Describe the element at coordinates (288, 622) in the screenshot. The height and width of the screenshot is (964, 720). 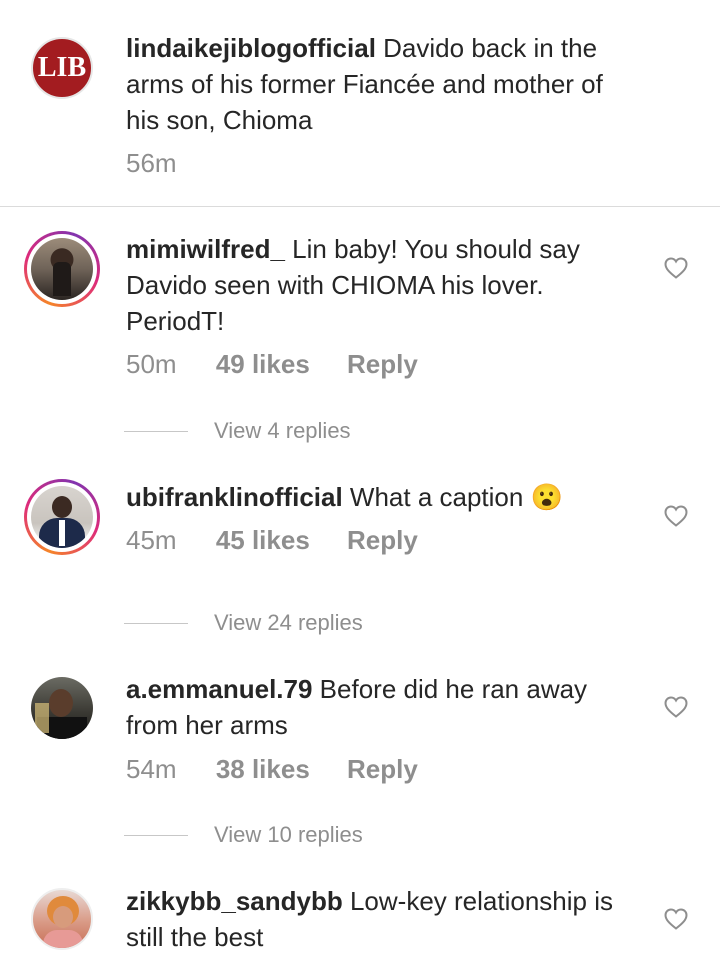
I see `view-replies-label: View 24 replies` at that location.